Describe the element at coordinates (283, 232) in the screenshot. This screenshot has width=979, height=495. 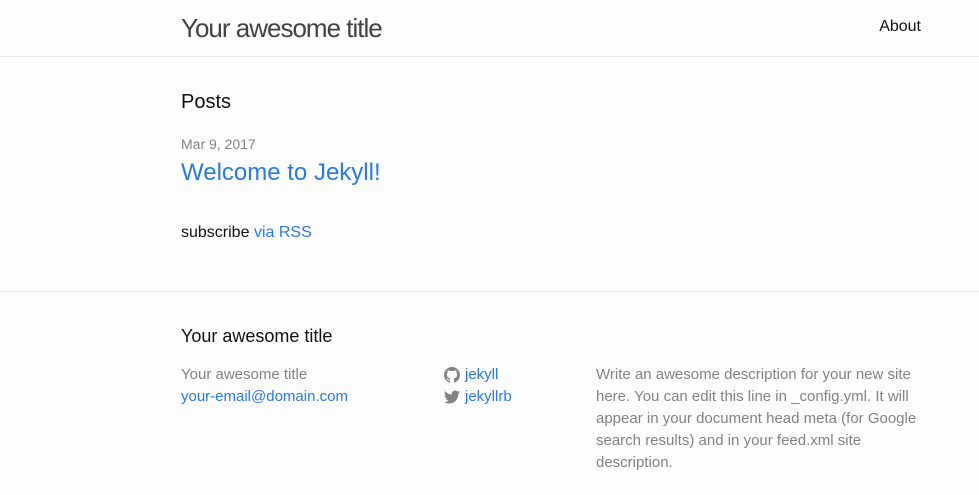
I see `rss-link: via RSS` at that location.